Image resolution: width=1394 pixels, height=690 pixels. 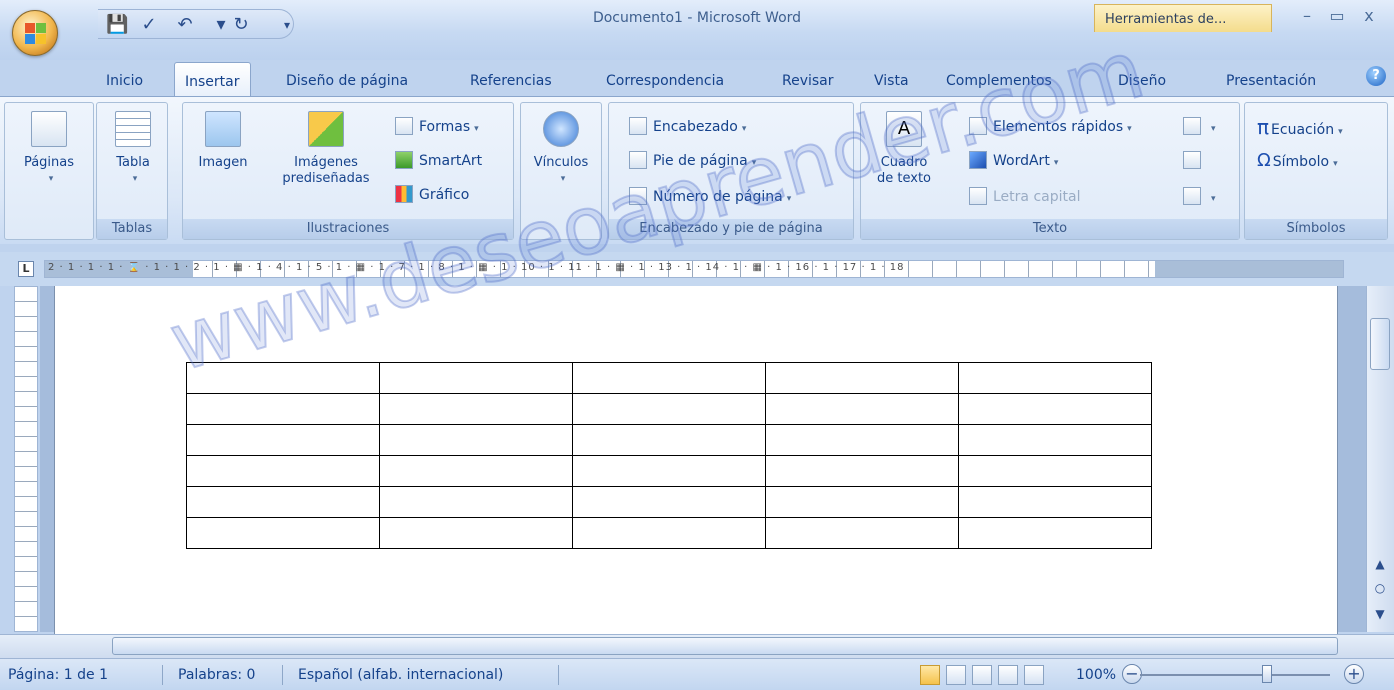 I want to click on full-screen-view-icon, so click(x=956, y=675).